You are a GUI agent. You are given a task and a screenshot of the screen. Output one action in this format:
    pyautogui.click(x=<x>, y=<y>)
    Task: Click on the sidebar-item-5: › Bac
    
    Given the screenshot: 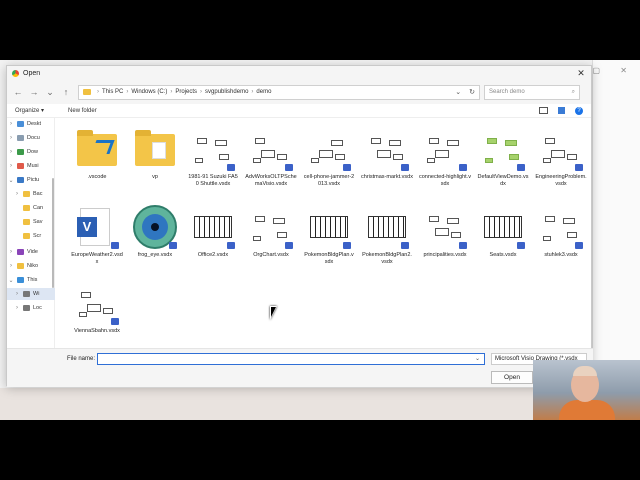 What is the action you would take?
    pyautogui.click(x=31, y=194)
    